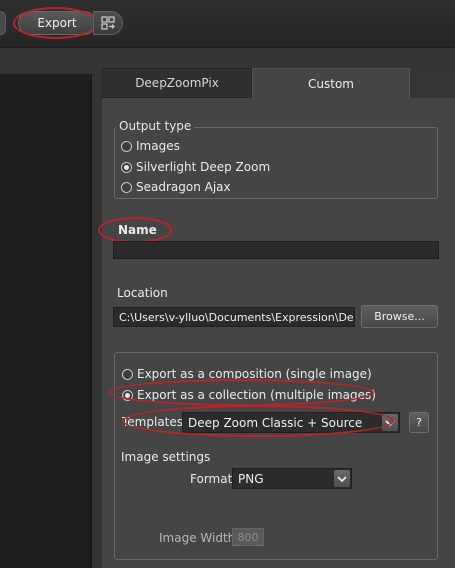 The width and height of the screenshot is (455, 568). What do you see at coordinates (127, 395) in the screenshot?
I see `radio-collection-circle` at bounding box center [127, 395].